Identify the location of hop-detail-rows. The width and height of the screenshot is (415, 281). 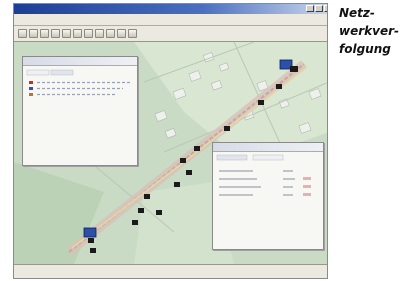
(263, 175).